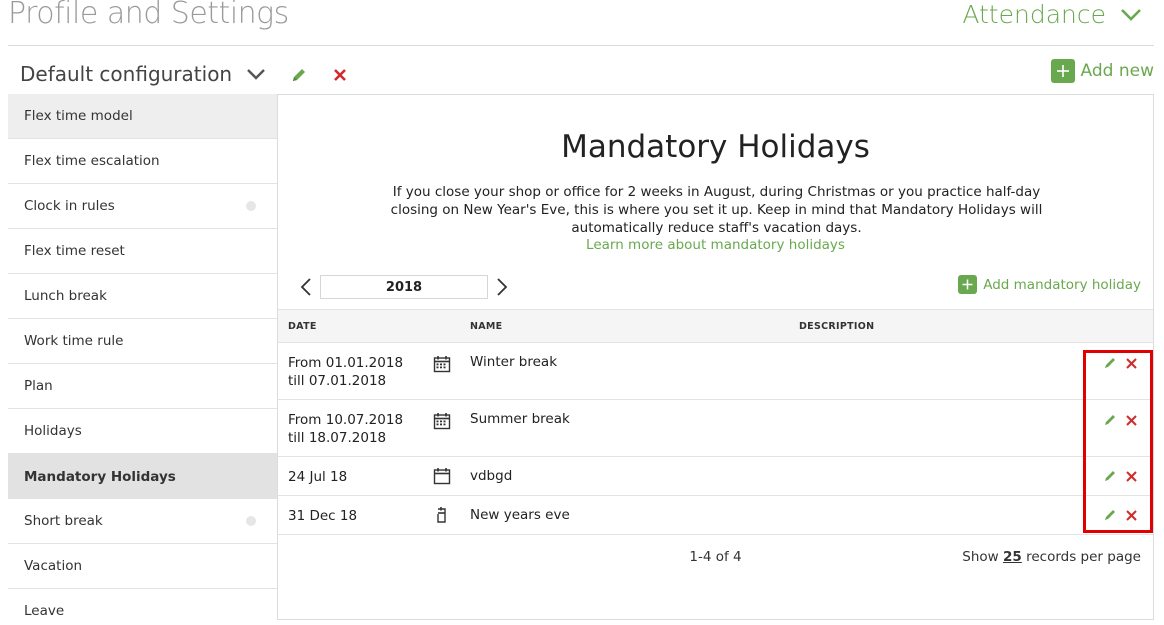 Image resolution: width=1164 pixels, height=625 pixels. What do you see at coordinates (142, 521) in the screenshot?
I see `sidebar-item-short-break: Short break` at bounding box center [142, 521].